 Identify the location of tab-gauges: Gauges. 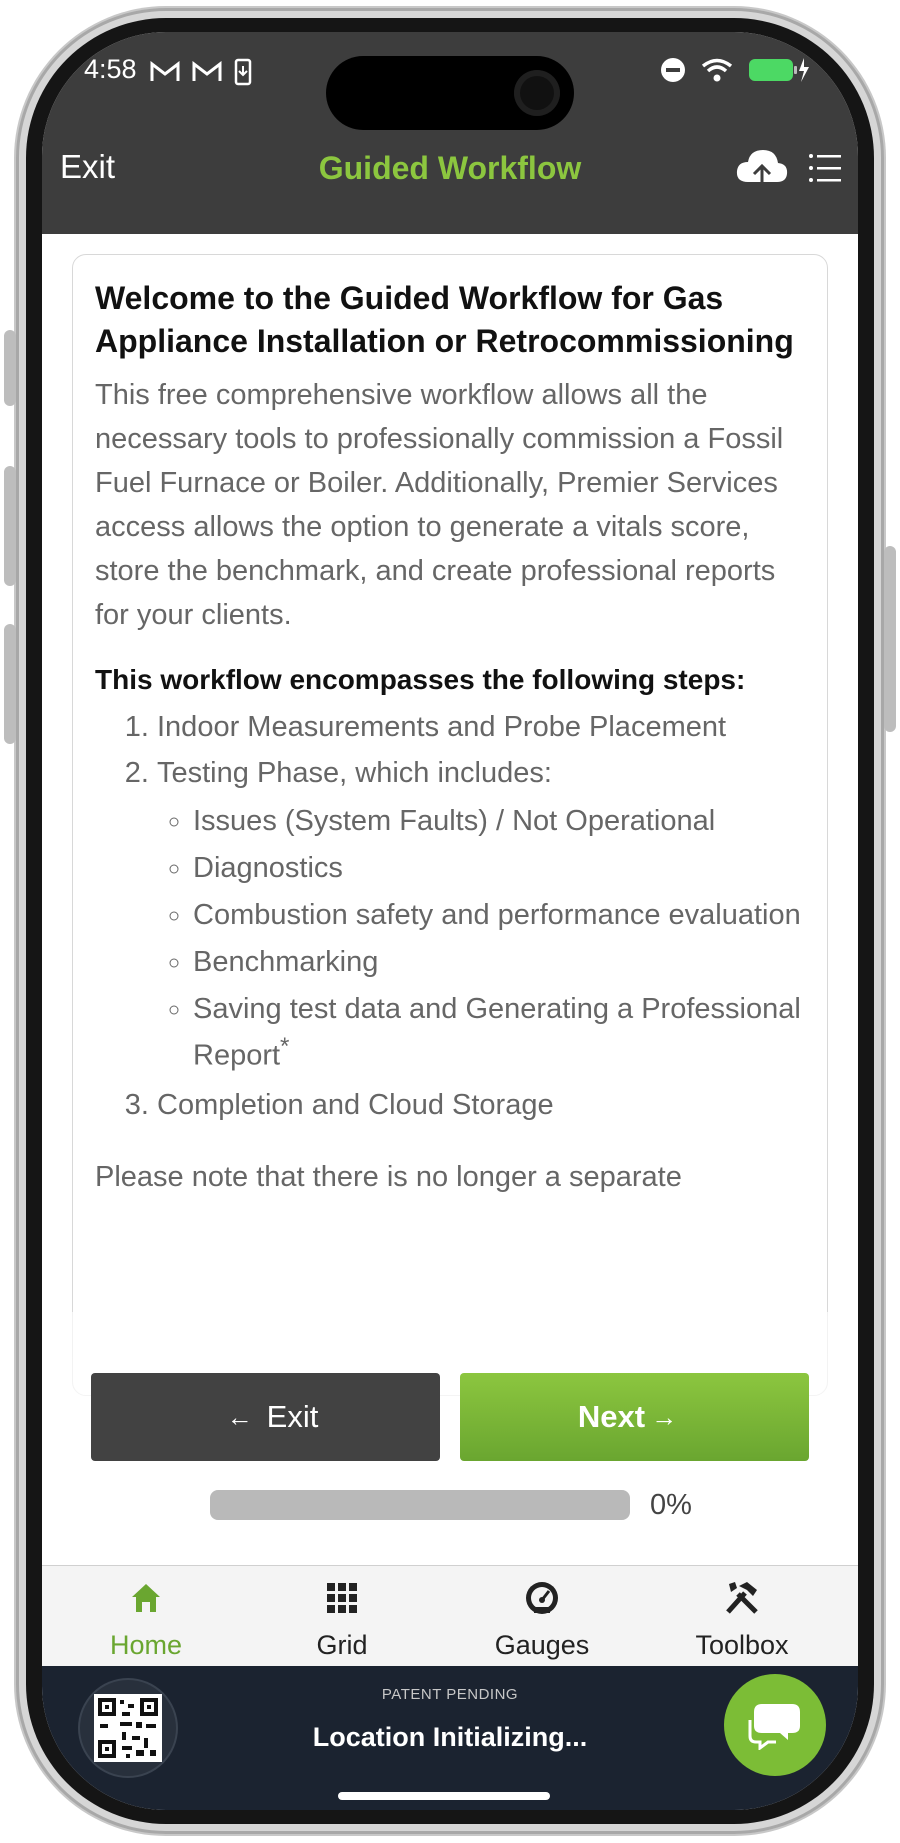
(542, 1619).